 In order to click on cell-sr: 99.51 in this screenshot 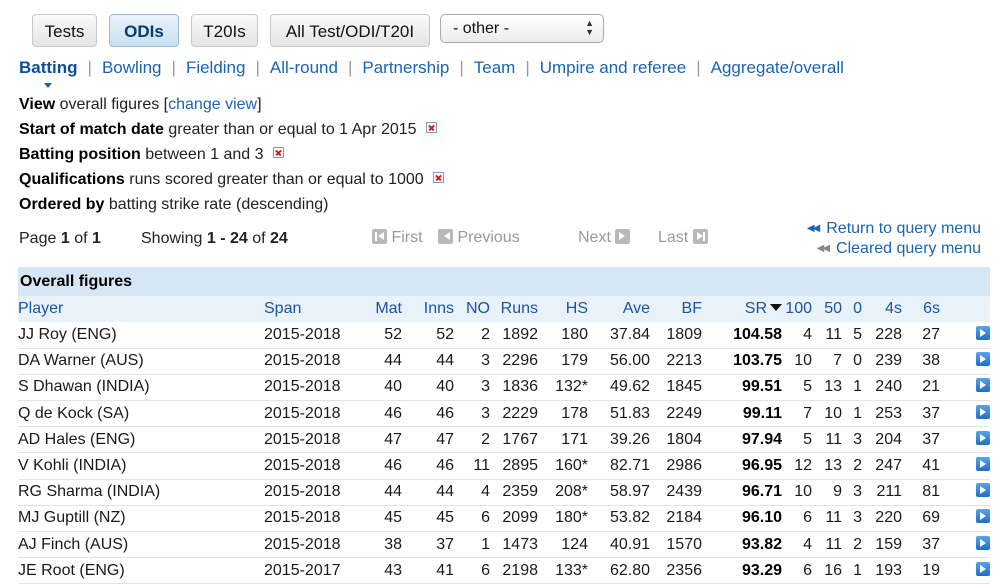, I will do `click(761, 387)`.